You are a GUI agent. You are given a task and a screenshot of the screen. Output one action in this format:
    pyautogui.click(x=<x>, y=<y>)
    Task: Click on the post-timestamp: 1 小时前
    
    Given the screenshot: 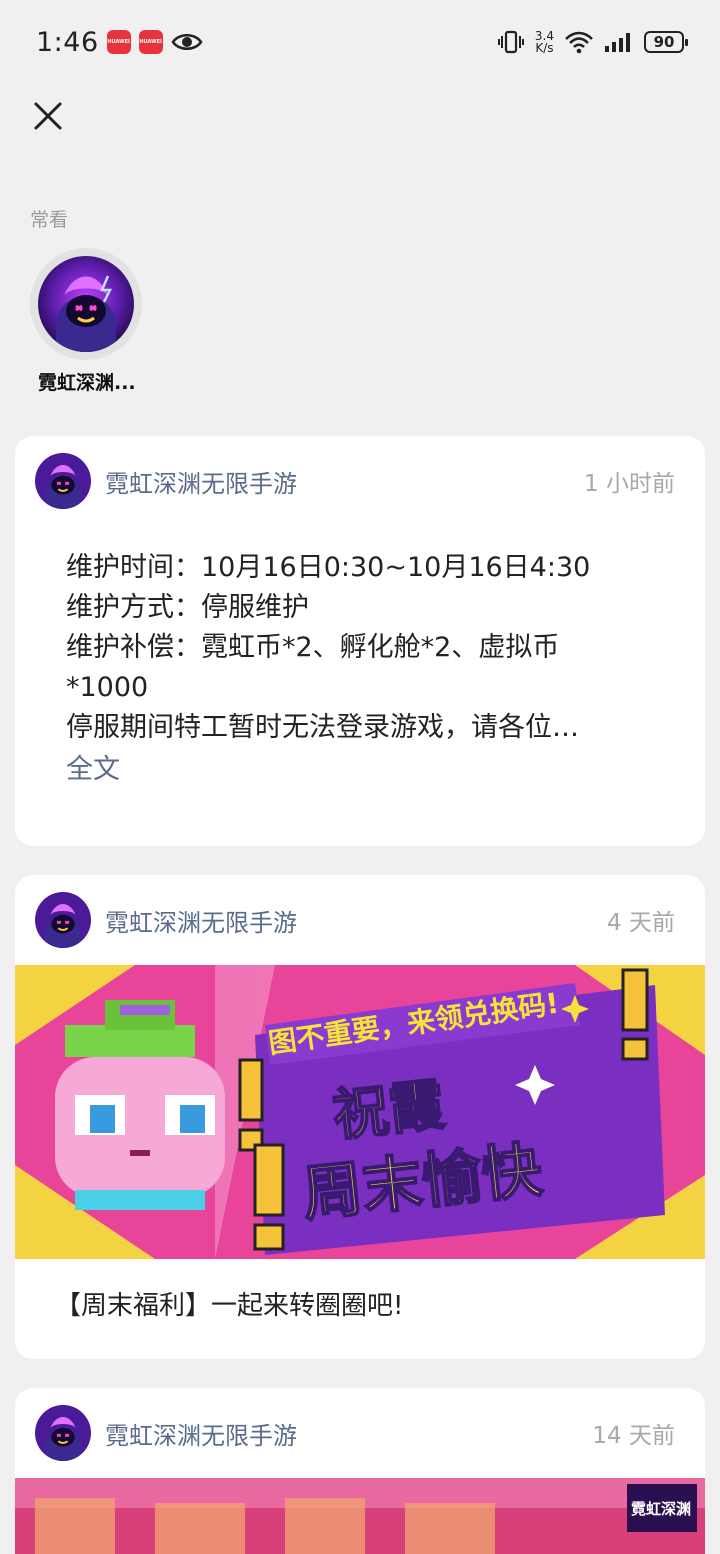 What is the action you would take?
    pyautogui.click(x=629, y=484)
    